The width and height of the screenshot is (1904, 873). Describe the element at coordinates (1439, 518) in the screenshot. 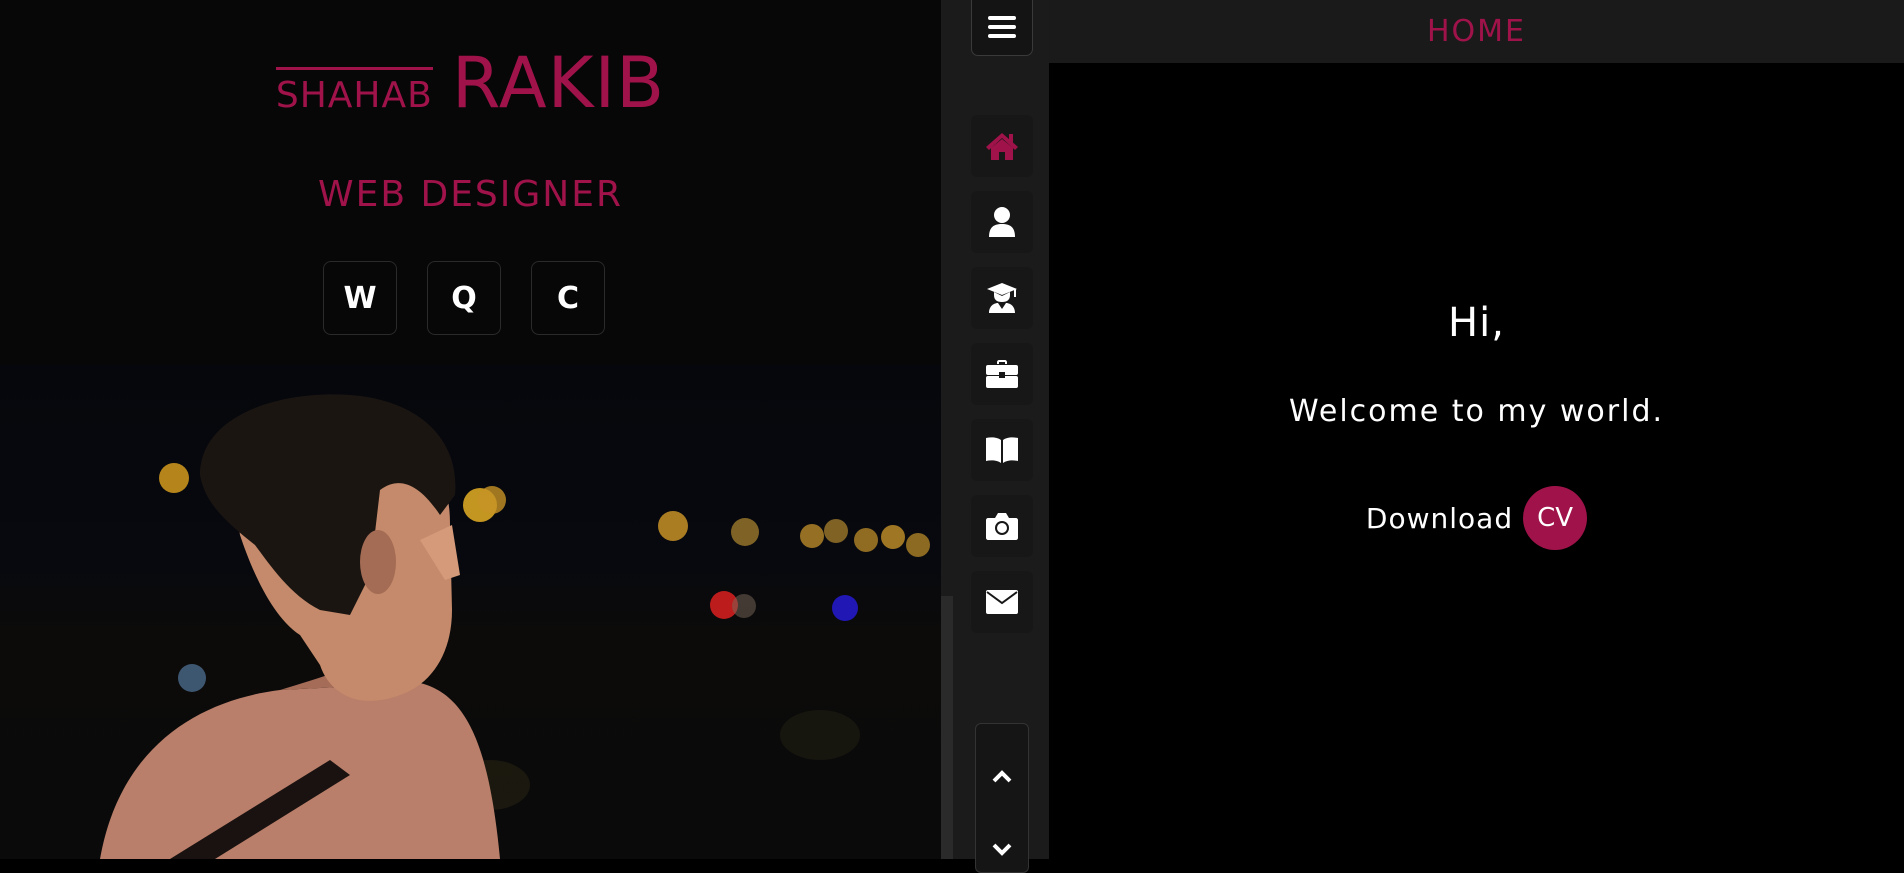

I see `download-label: Download` at that location.